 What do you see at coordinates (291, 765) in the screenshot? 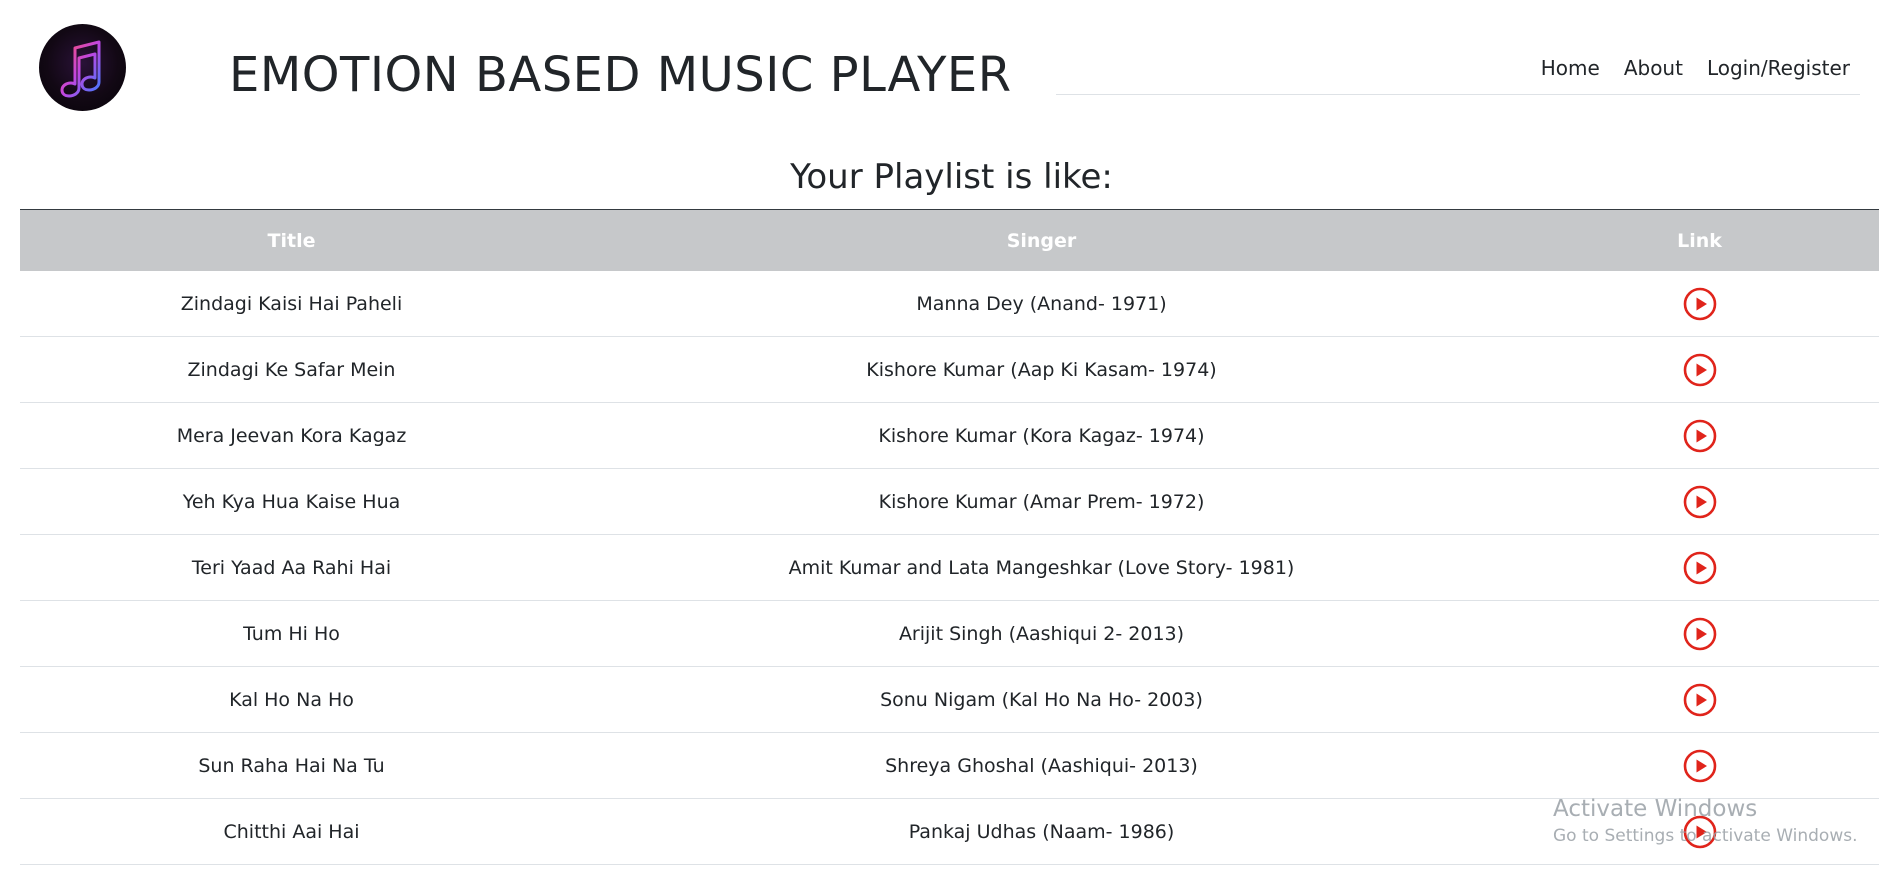
I see `song-title-cell: Sun Raha Hai Na Tu` at bounding box center [291, 765].